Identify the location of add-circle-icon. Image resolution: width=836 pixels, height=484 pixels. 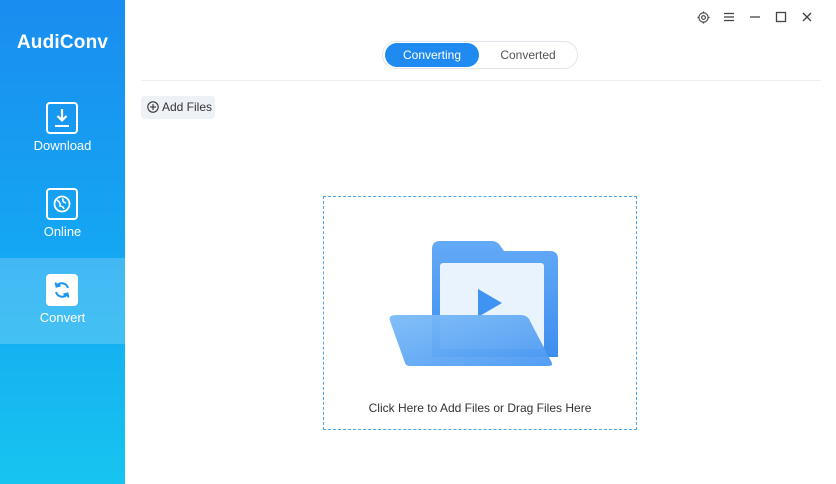
(153, 108).